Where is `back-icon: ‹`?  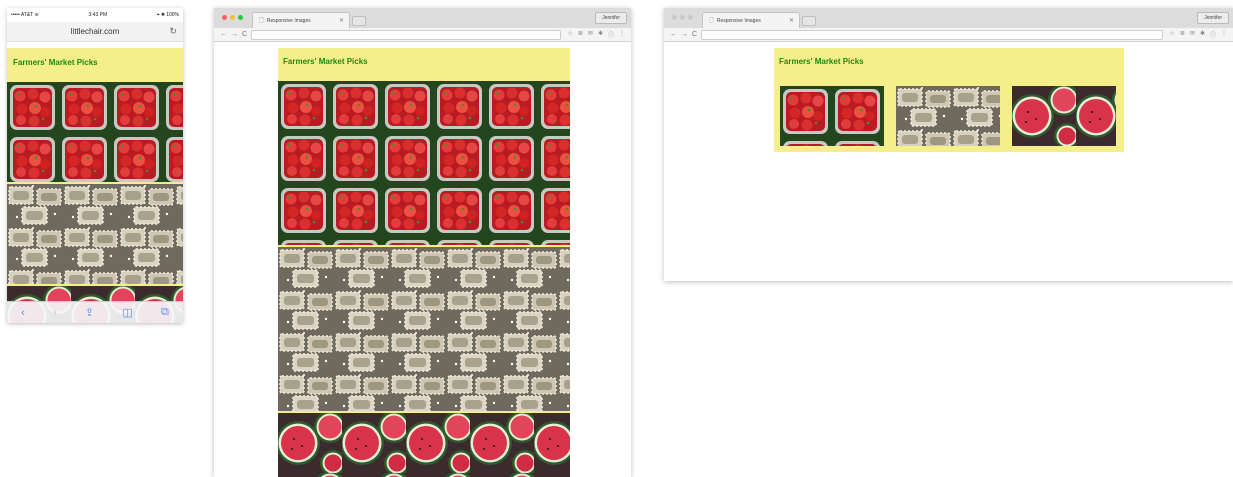 back-icon: ‹ is located at coordinates (23, 313).